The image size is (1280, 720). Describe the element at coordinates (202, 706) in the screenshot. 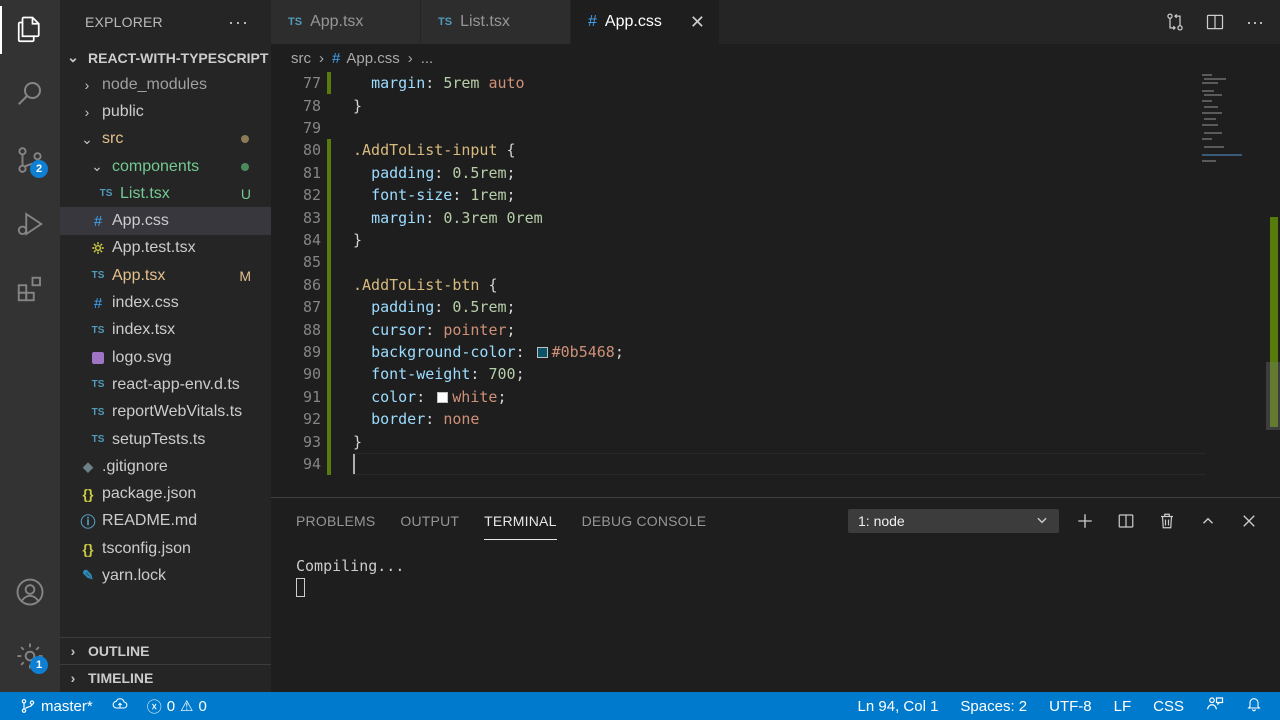

I see `warning-count: 0` at that location.